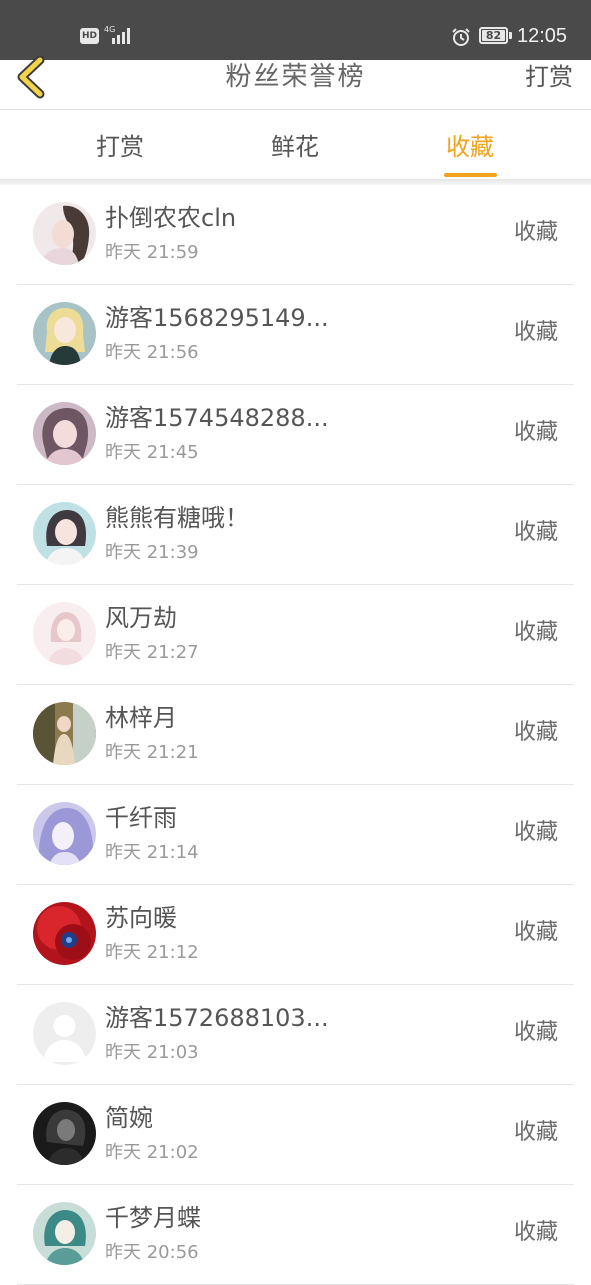  What do you see at coordinates (141, 618) in the screenshot?
I see `fan-name: 风万劫` at bounding box center [141, 618].